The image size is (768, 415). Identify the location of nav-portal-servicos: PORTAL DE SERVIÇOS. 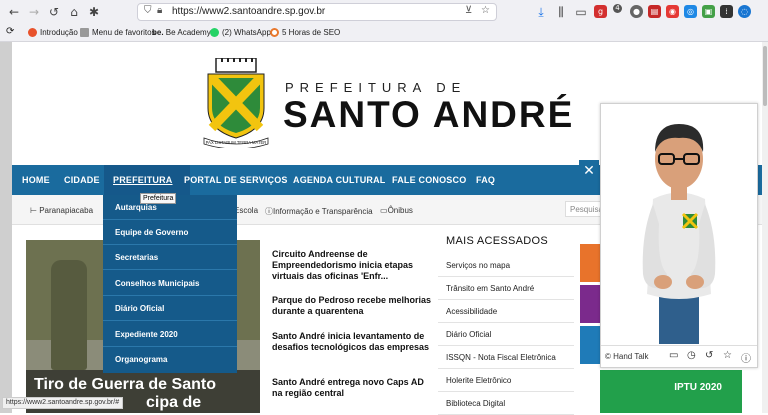
(236, 180).